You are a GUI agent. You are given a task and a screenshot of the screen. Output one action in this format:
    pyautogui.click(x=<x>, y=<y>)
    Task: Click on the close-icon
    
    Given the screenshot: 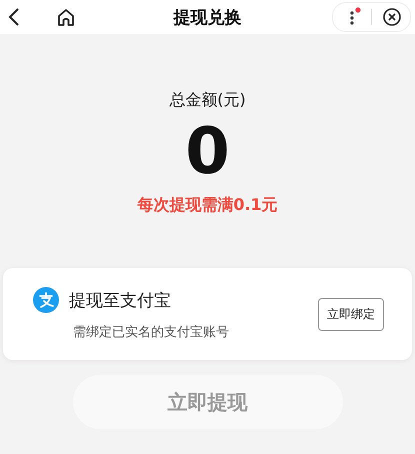 What is the action you would take?
    pyautogui.click(x=392, y=17)
    